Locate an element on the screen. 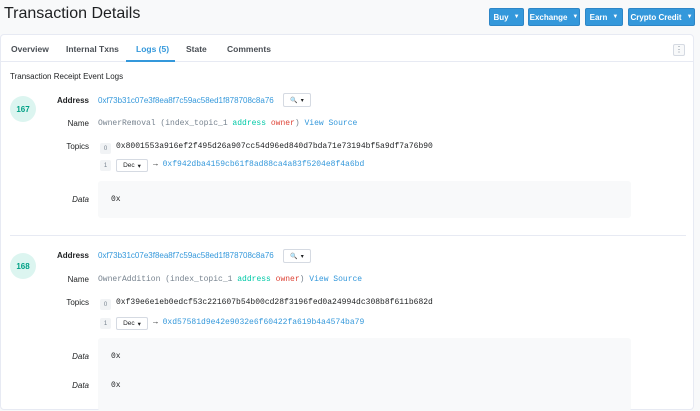 The width and height of the screenshot is (700, 411). crypto-credit-button: Crypto Credit ▼ is located at coordinates (661, 17).